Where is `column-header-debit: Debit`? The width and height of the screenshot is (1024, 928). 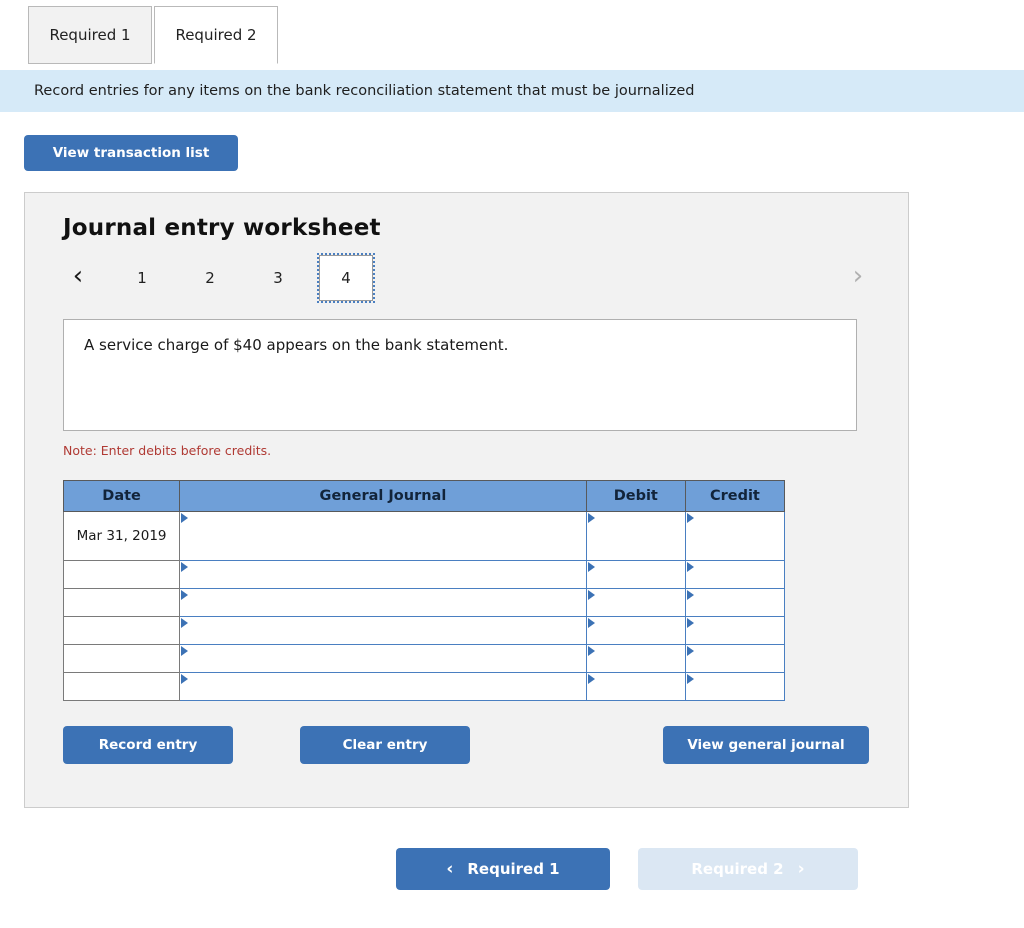 column-header-debit: Debit is located at coordinates (635, 496).